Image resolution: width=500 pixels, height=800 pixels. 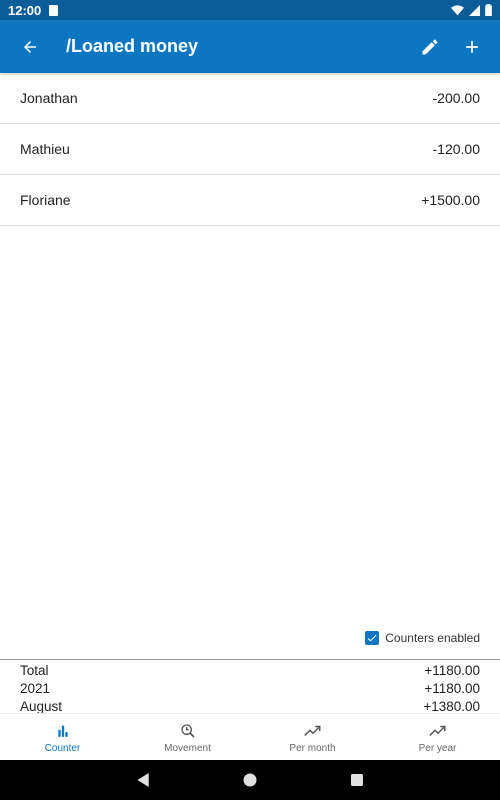 What do you see at coordinates (62, 748) in the screenshot?
I see `nav-counter-label: Counter` at bounding box center [62, 748].